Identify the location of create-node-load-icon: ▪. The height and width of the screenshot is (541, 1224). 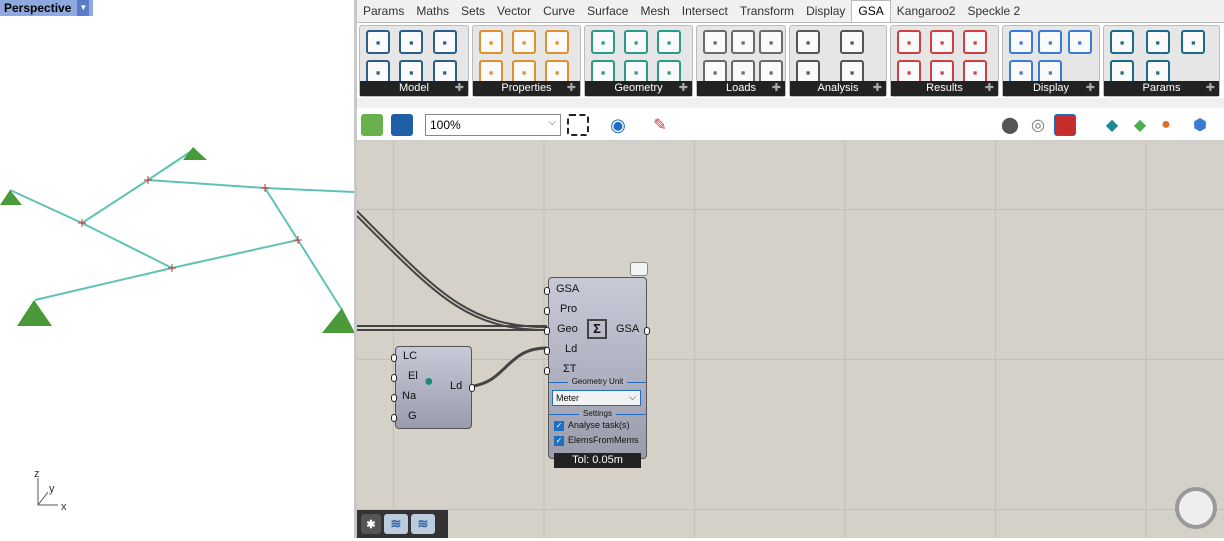
(743, 42).